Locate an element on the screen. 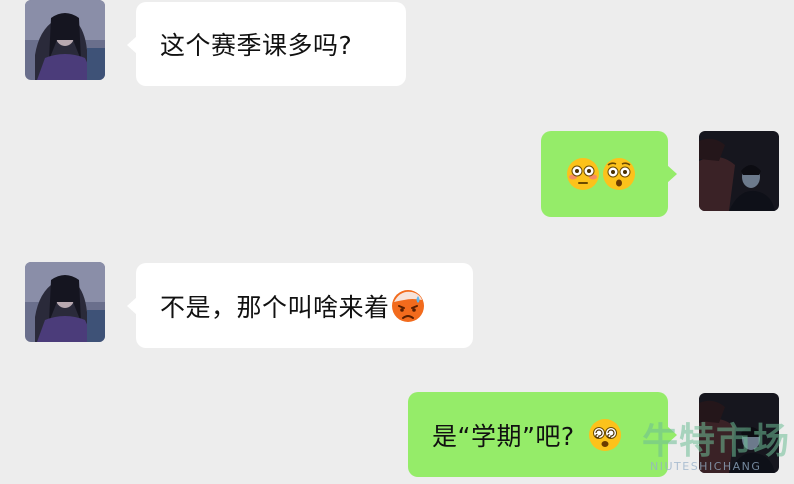 The width and height of the screenshot is (794, 484). outgoing-message-bubble: 是“学期”吧? is located at coordinates (542, 434).